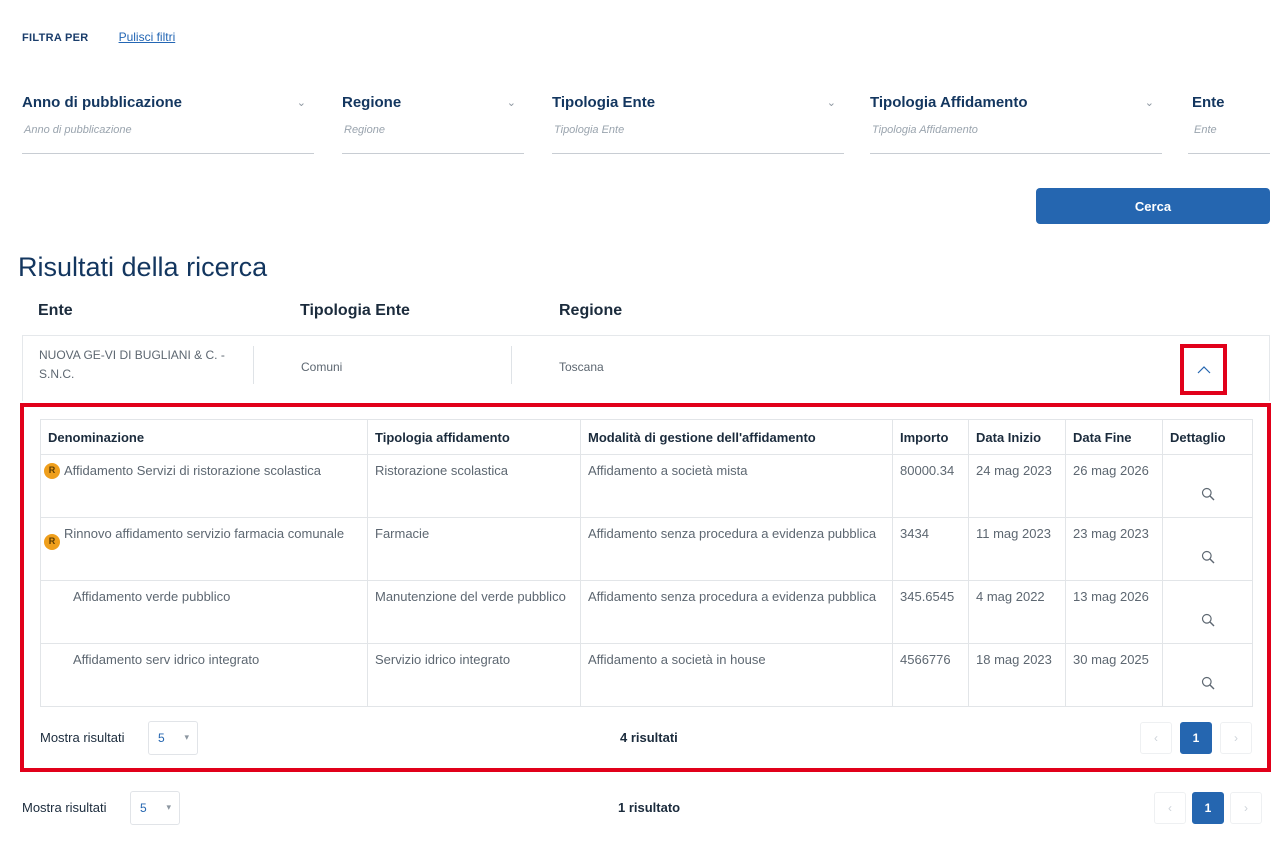 Image resolution: width=1280 pixels, height=843 pixels. I want to click on outer-pagination: Mostra risultati 5 ▾ 1 risultato ‹ 1 ›, so click(646, 808).